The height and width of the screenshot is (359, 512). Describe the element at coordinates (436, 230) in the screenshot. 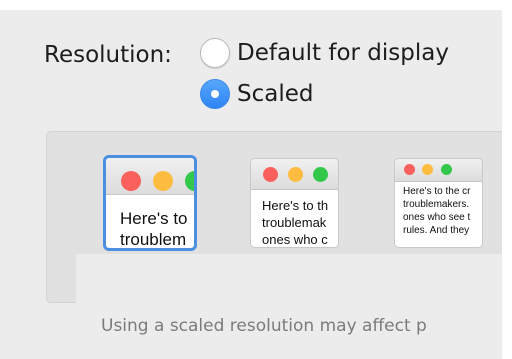

I see `preview-text-line: rules. And they` at that location.